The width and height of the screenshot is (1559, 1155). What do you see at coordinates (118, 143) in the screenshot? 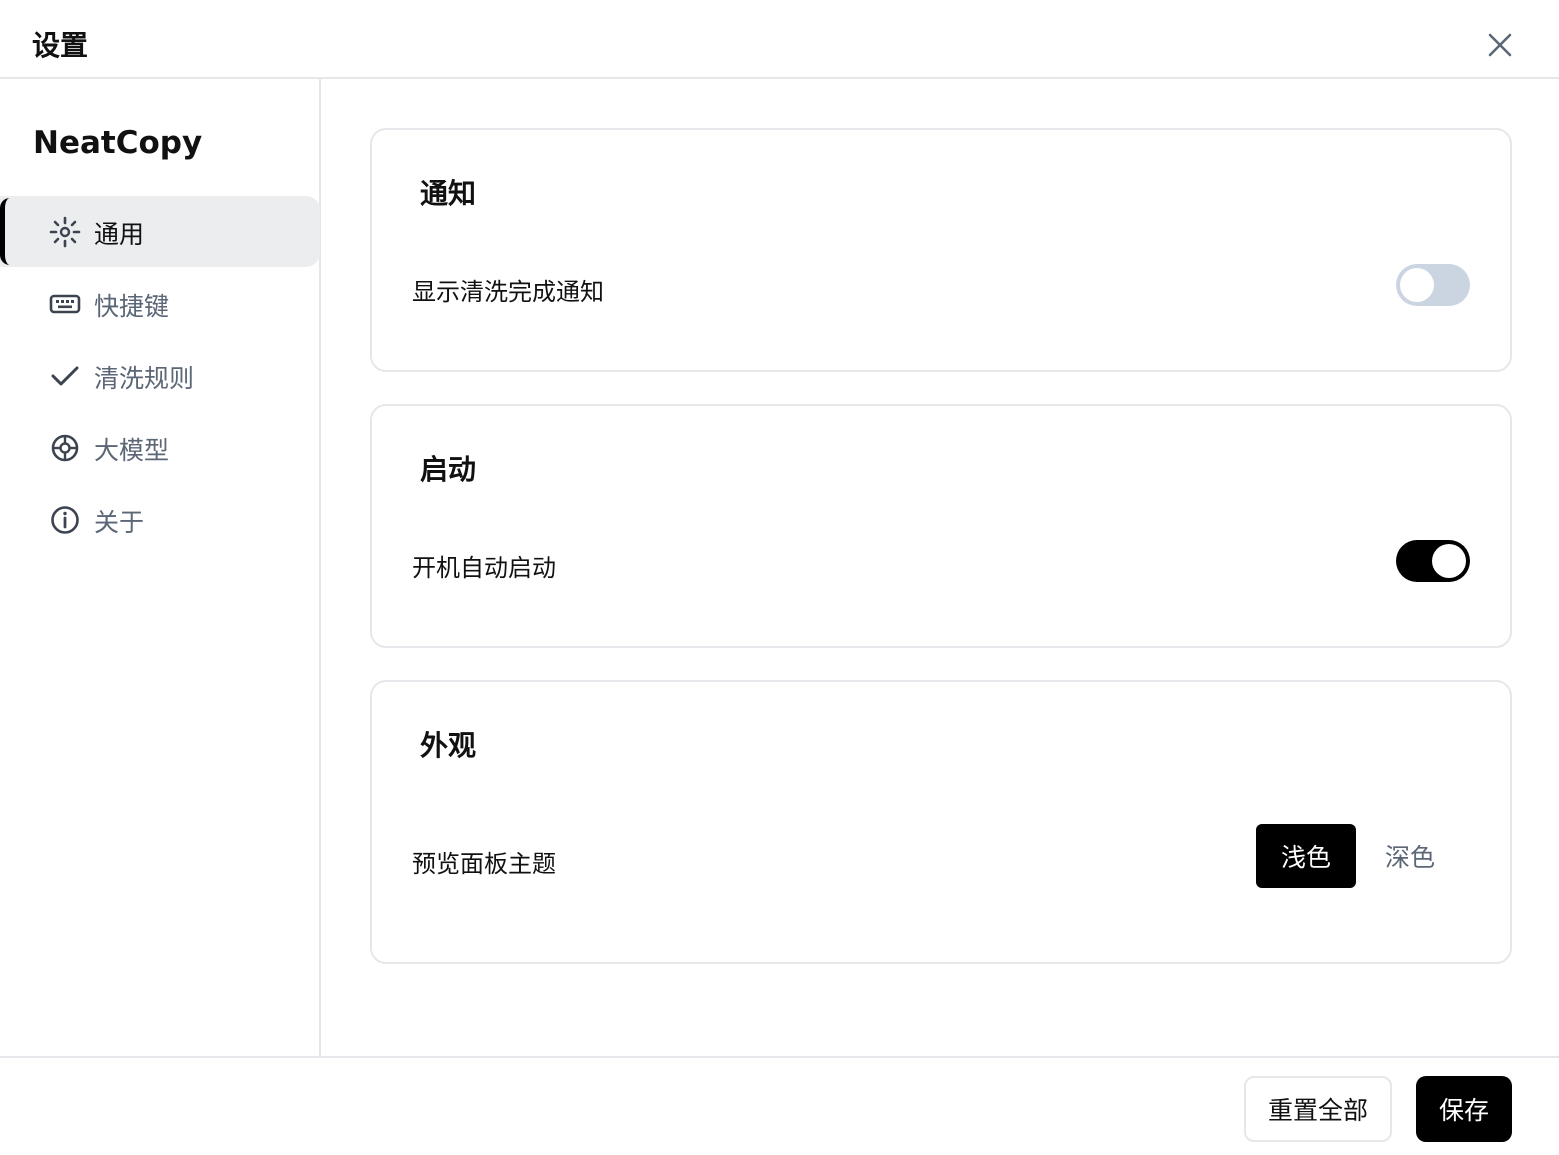
I see `app-brand: NeatCopy` at bounding box center [118, 143].